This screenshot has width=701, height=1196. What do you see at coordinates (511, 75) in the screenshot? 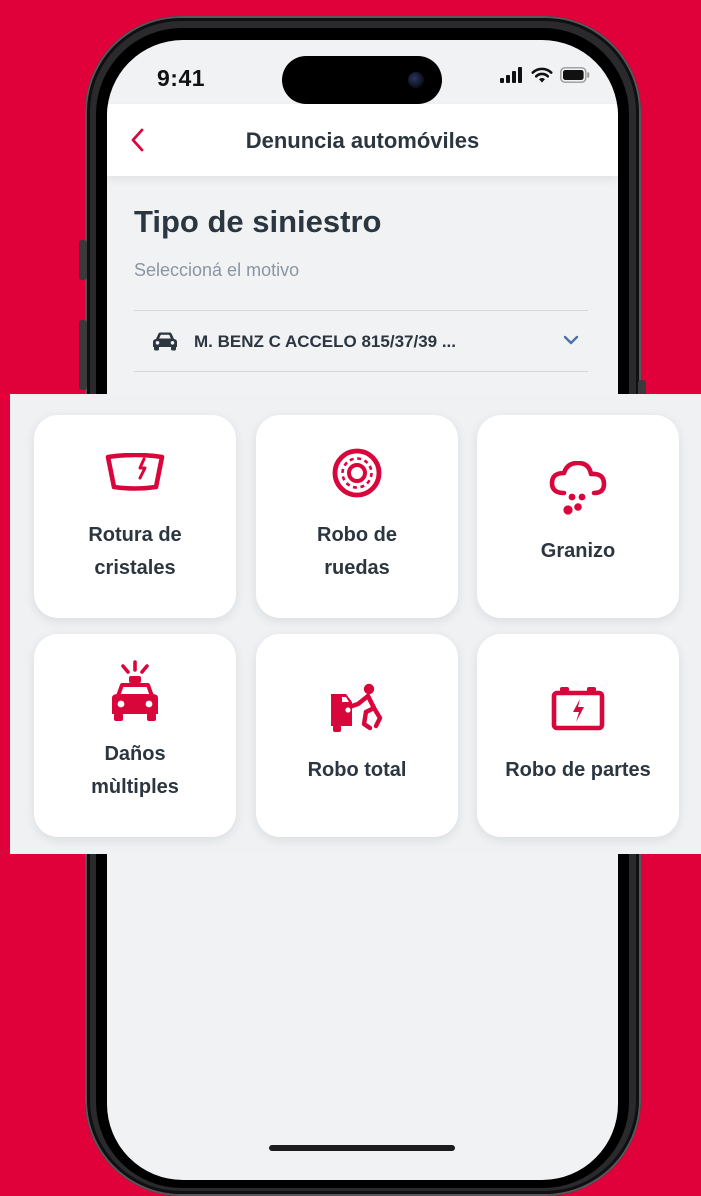
I see `signal-icon` at bounding box center [511, 75].